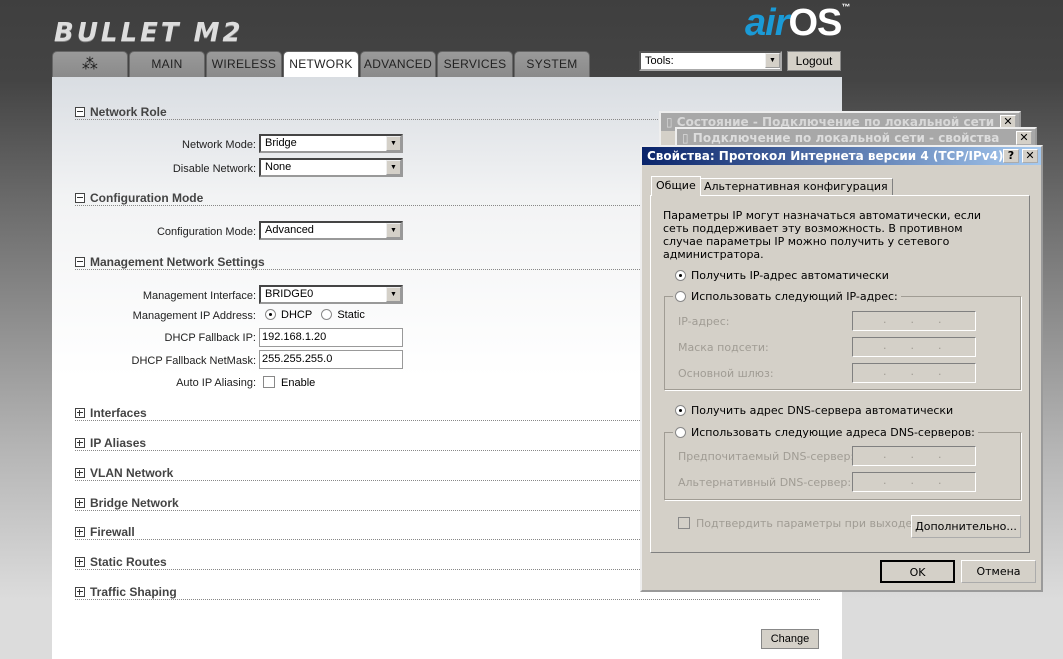 The width and height of the screenshot is (1063, 659). Describe the element at coordinates (270, 314) in the screenshot. I see `dhcp-radio` at that location.